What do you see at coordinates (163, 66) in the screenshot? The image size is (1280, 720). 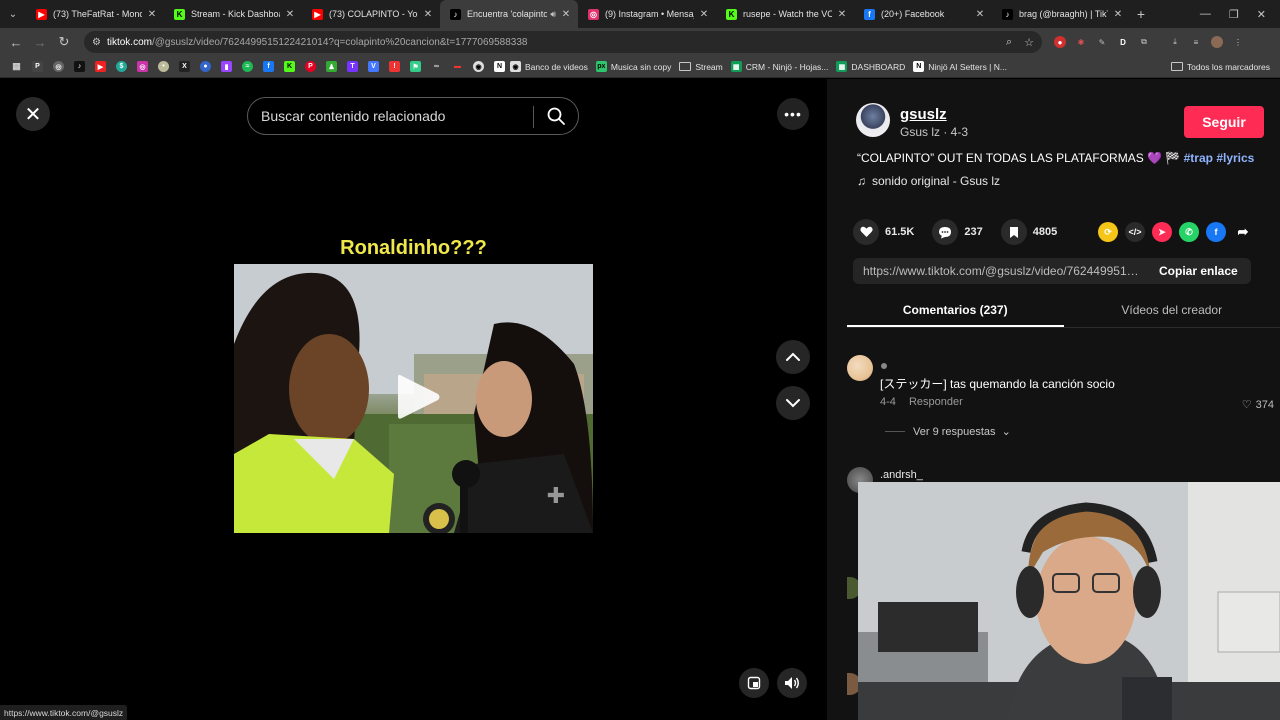 I see `bookmark-icon: •` at bounding box center [163, 66].